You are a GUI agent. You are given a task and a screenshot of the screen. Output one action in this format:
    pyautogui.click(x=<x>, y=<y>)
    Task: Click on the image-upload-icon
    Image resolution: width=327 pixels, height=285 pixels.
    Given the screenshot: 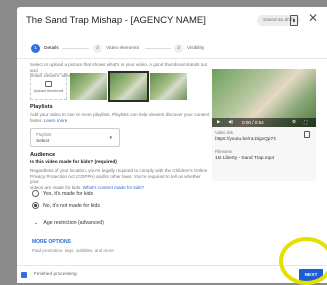 What is the action you would take?
    pyautogui.click(x=48, y=83)
    